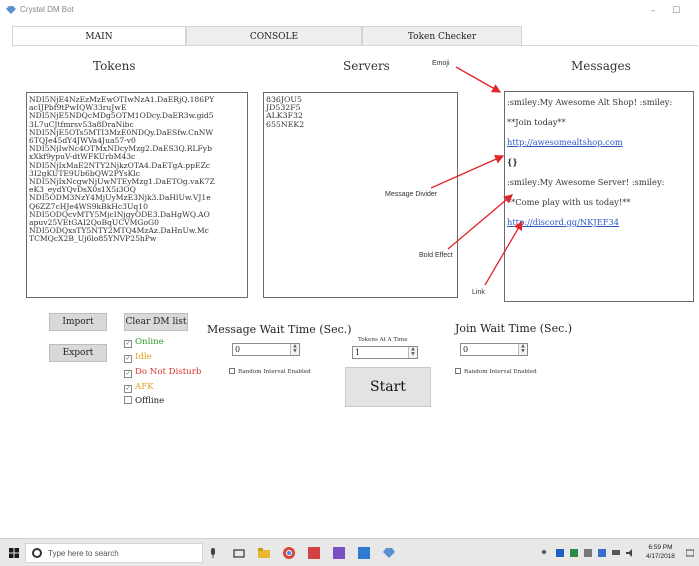  What do you see at coordinates (660, 552) in the screenshot?
I see `taskbar-clock: 6:59 PM 4/17/2018` at bounding box center [660, 552].